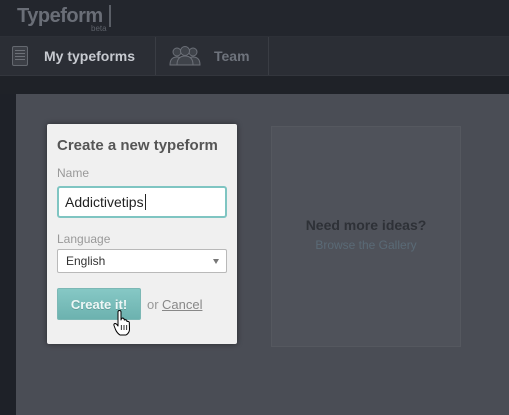 Image resolution: width=509 pixels, height=415 pixels. What do you see at coordinates (254, 56) in the screenshot?
I see `nav-bar: My typeforms Team` at bounding box center [254, 56].